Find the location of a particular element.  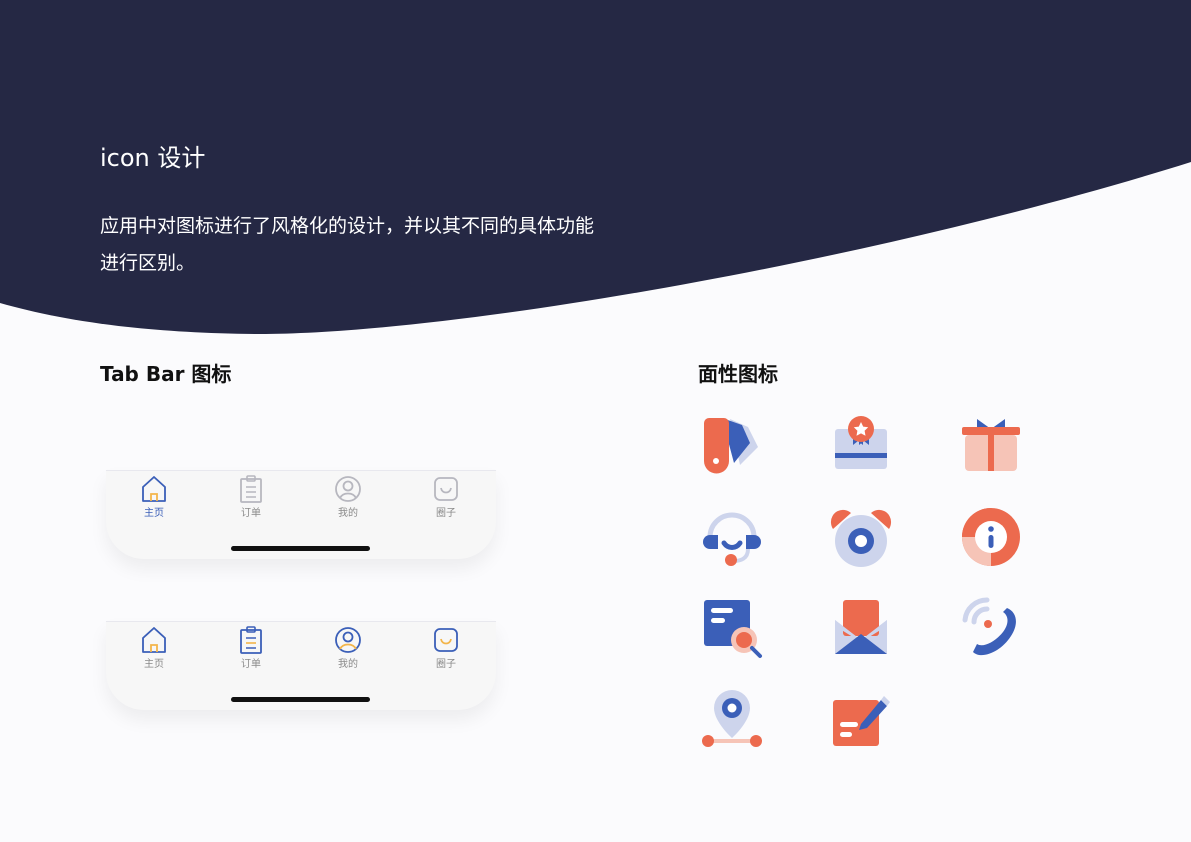

alarm-clock-icon is located at coordinates (861, 537).